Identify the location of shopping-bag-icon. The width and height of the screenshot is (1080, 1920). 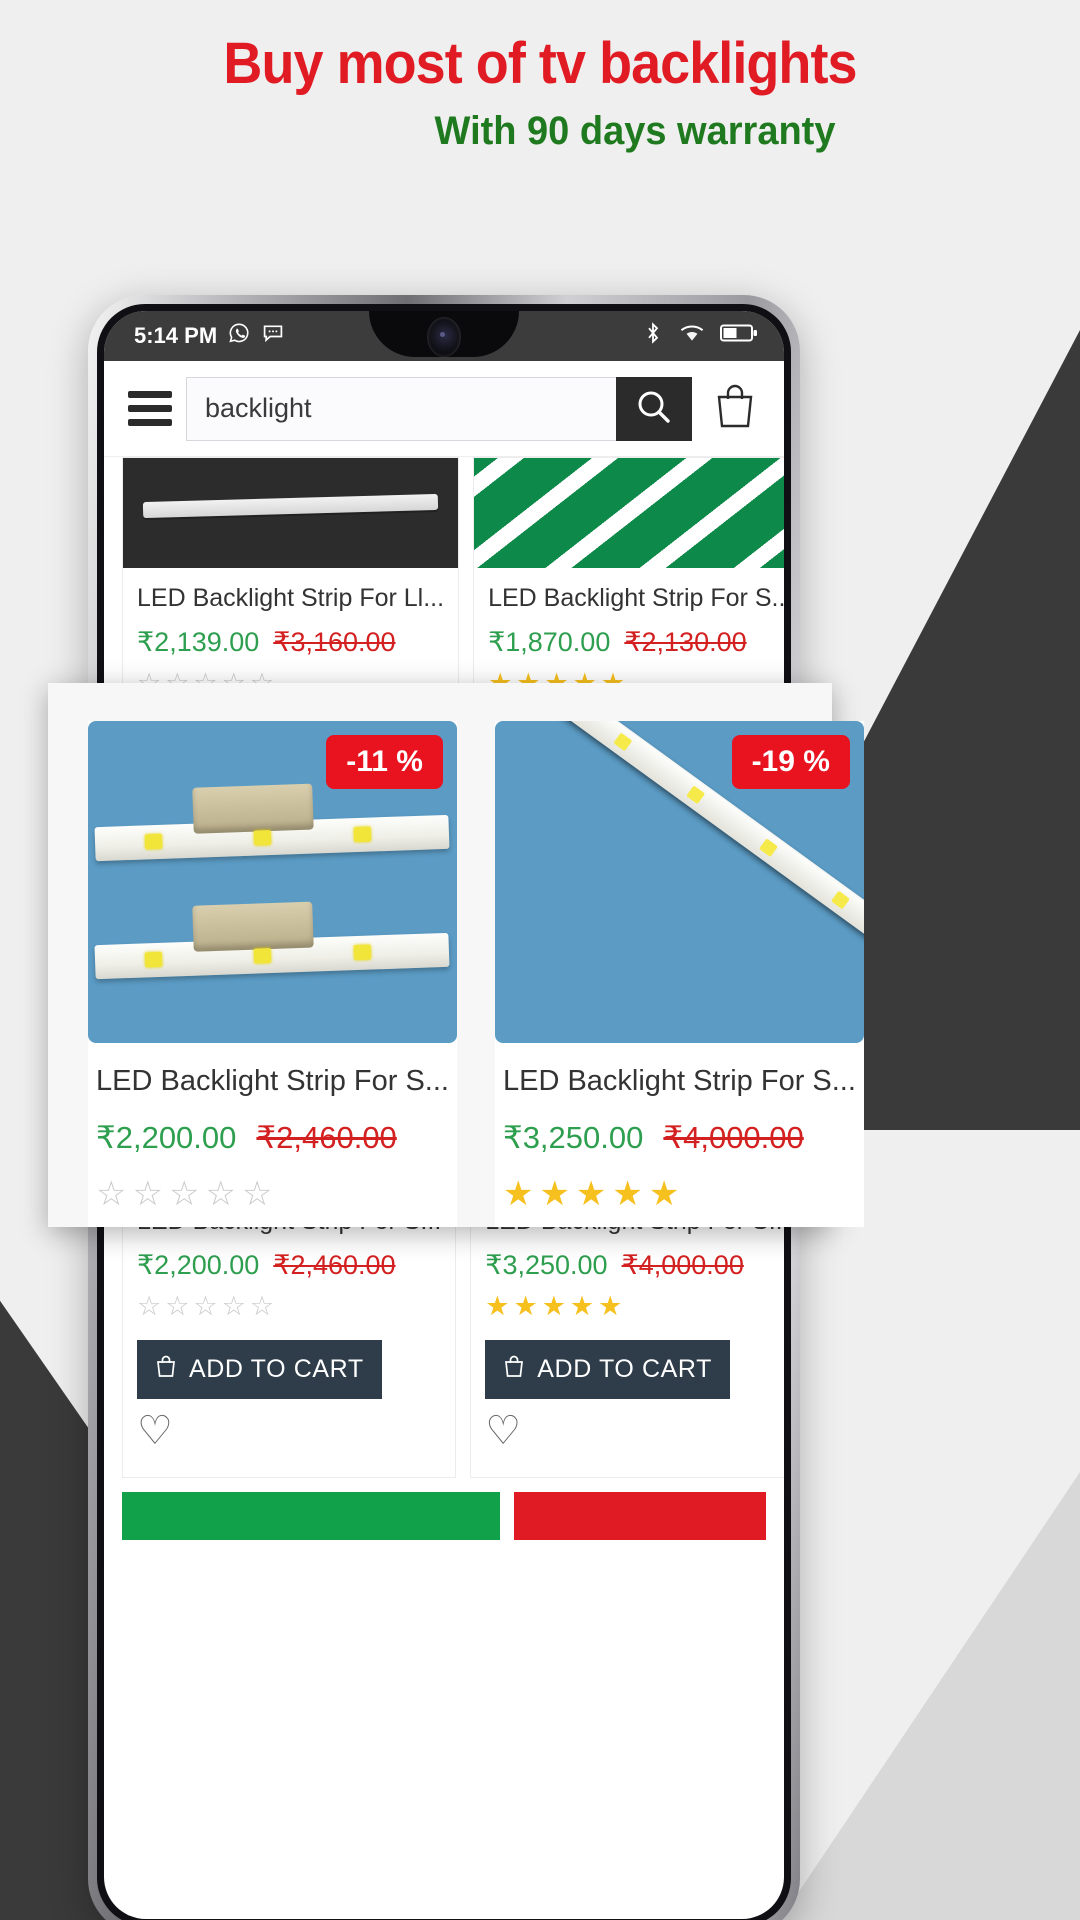
(735, 408).